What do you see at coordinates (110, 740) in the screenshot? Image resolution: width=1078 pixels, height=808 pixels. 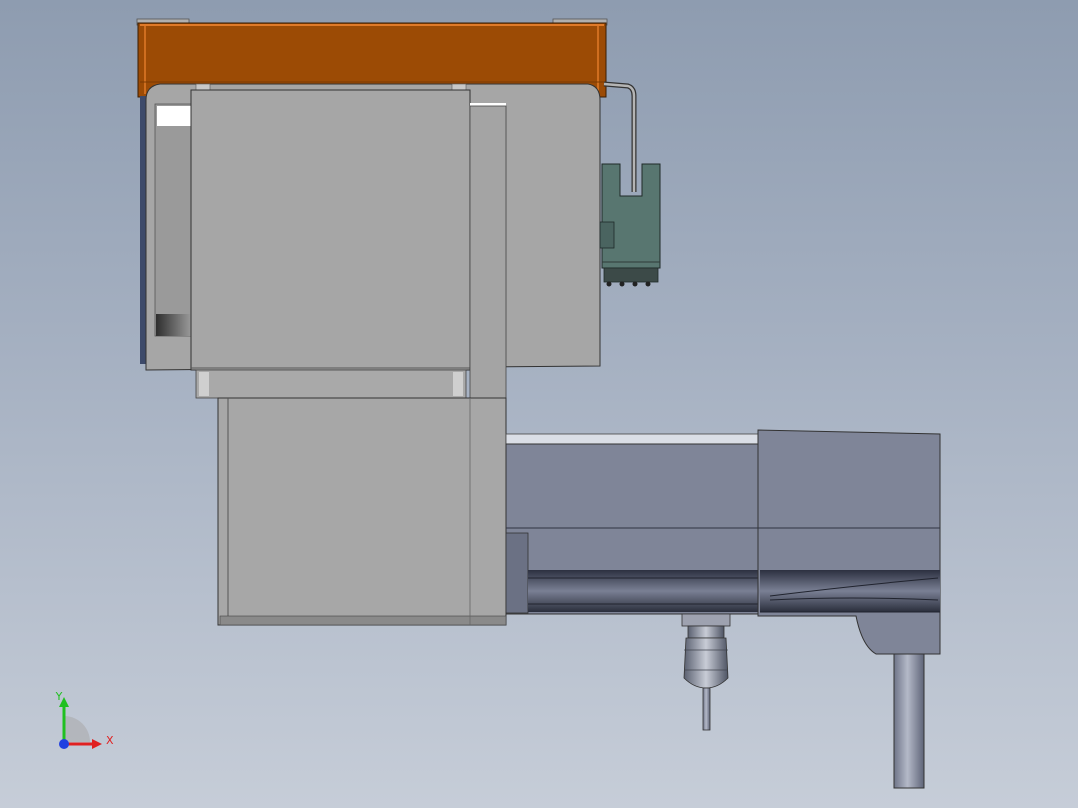 I see `x-axis-label: X` at bounding box center [110, 740].